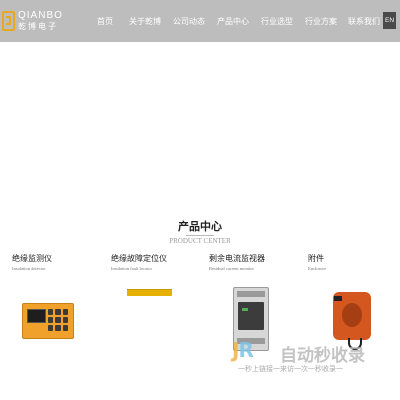 This screenshot has height=400, width=400. What do you see at coordinates (251, 316) in the screenshot?
I see `device-front-panel` at bounding box center [251, 316].